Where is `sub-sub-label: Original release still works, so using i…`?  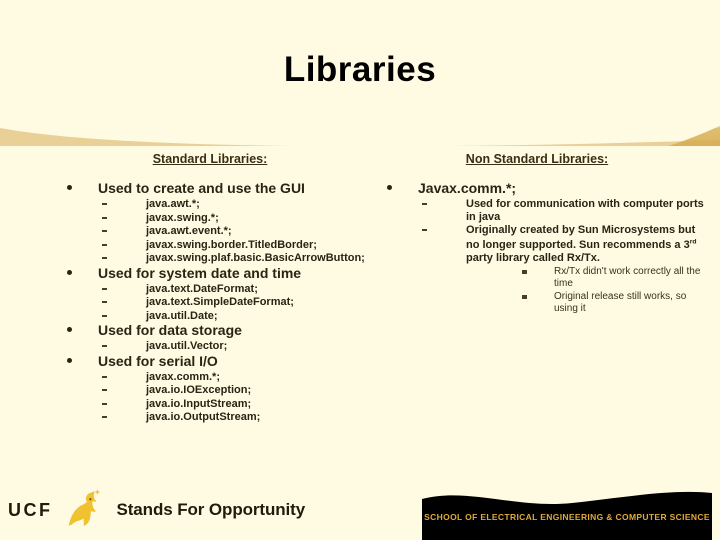 sub-sub-label: Original release still works, so using i… is located at coordinates (620, 302).